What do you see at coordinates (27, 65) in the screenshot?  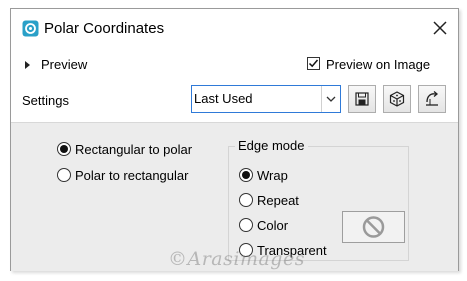 I see `chevron-right-icon` at bounding box center [27, 65].